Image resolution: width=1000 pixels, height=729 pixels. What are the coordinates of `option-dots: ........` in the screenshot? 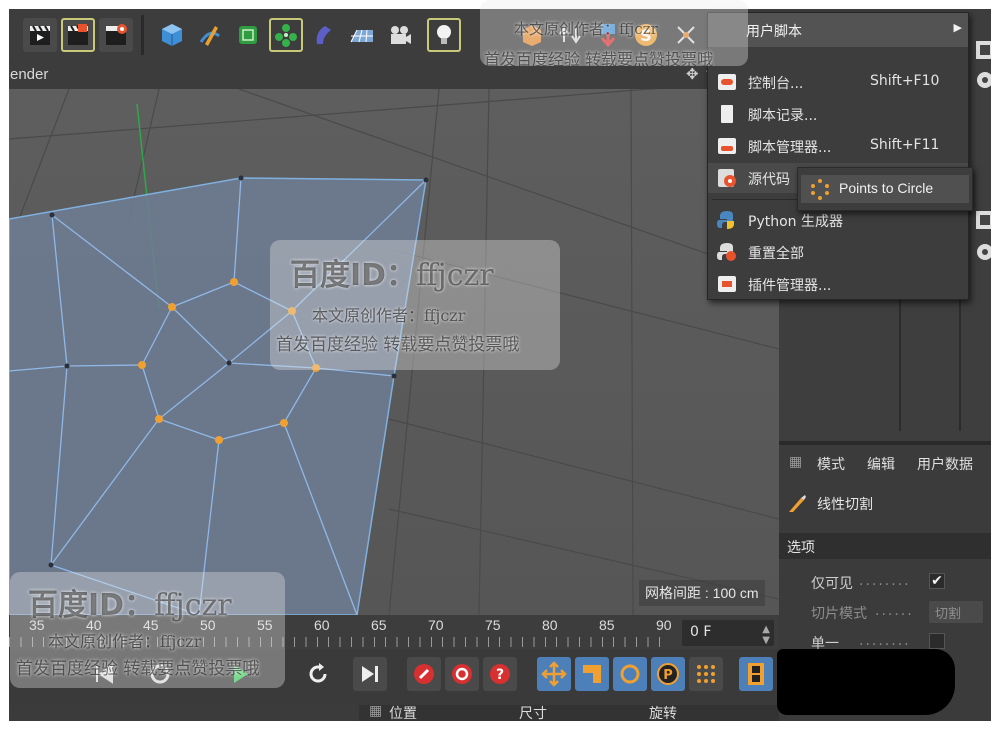 It's located at (885, 641).